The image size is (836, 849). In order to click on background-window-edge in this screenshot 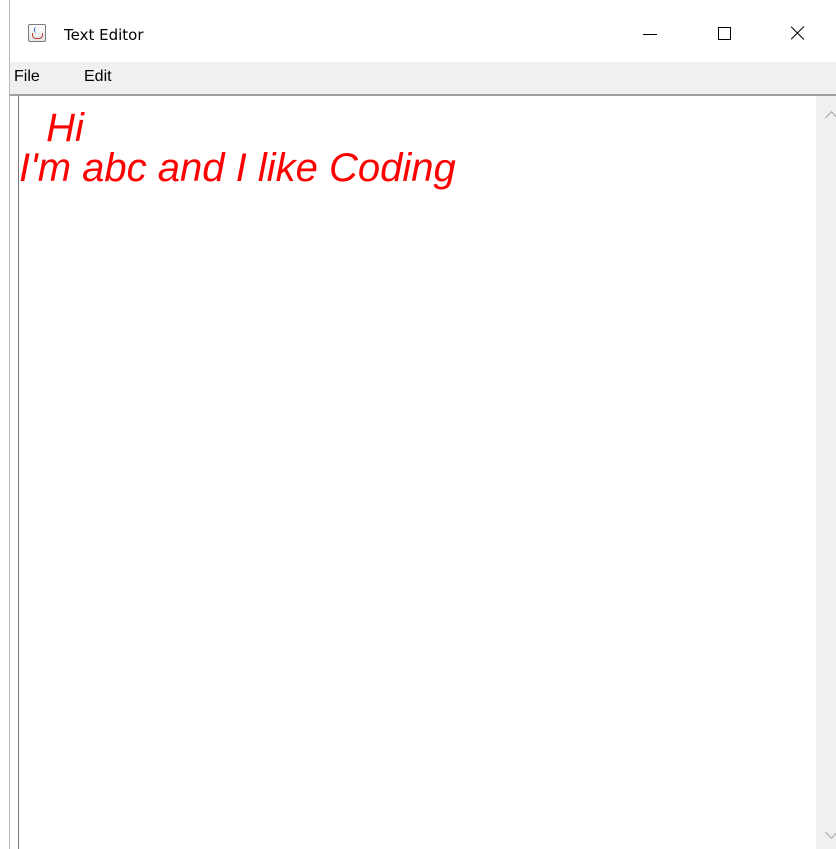, I will do `click(5, 424)`.